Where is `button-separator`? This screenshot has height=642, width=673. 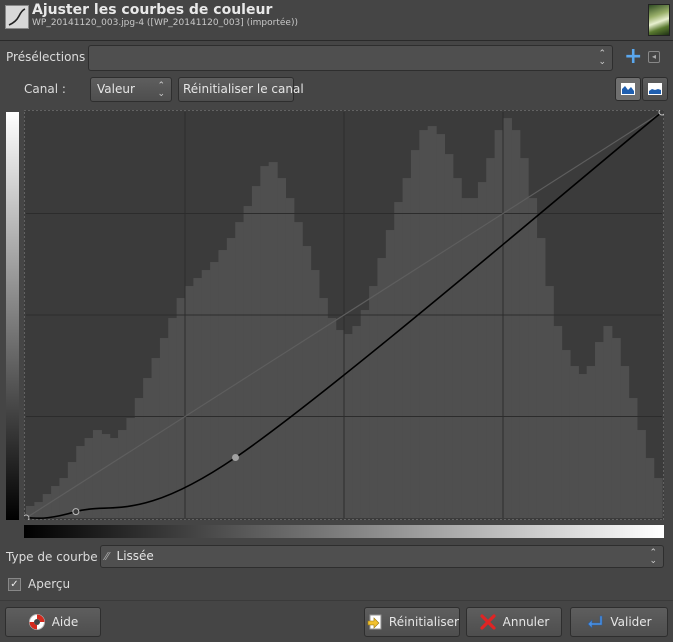
button-separator is located at coordinates (336, 600).